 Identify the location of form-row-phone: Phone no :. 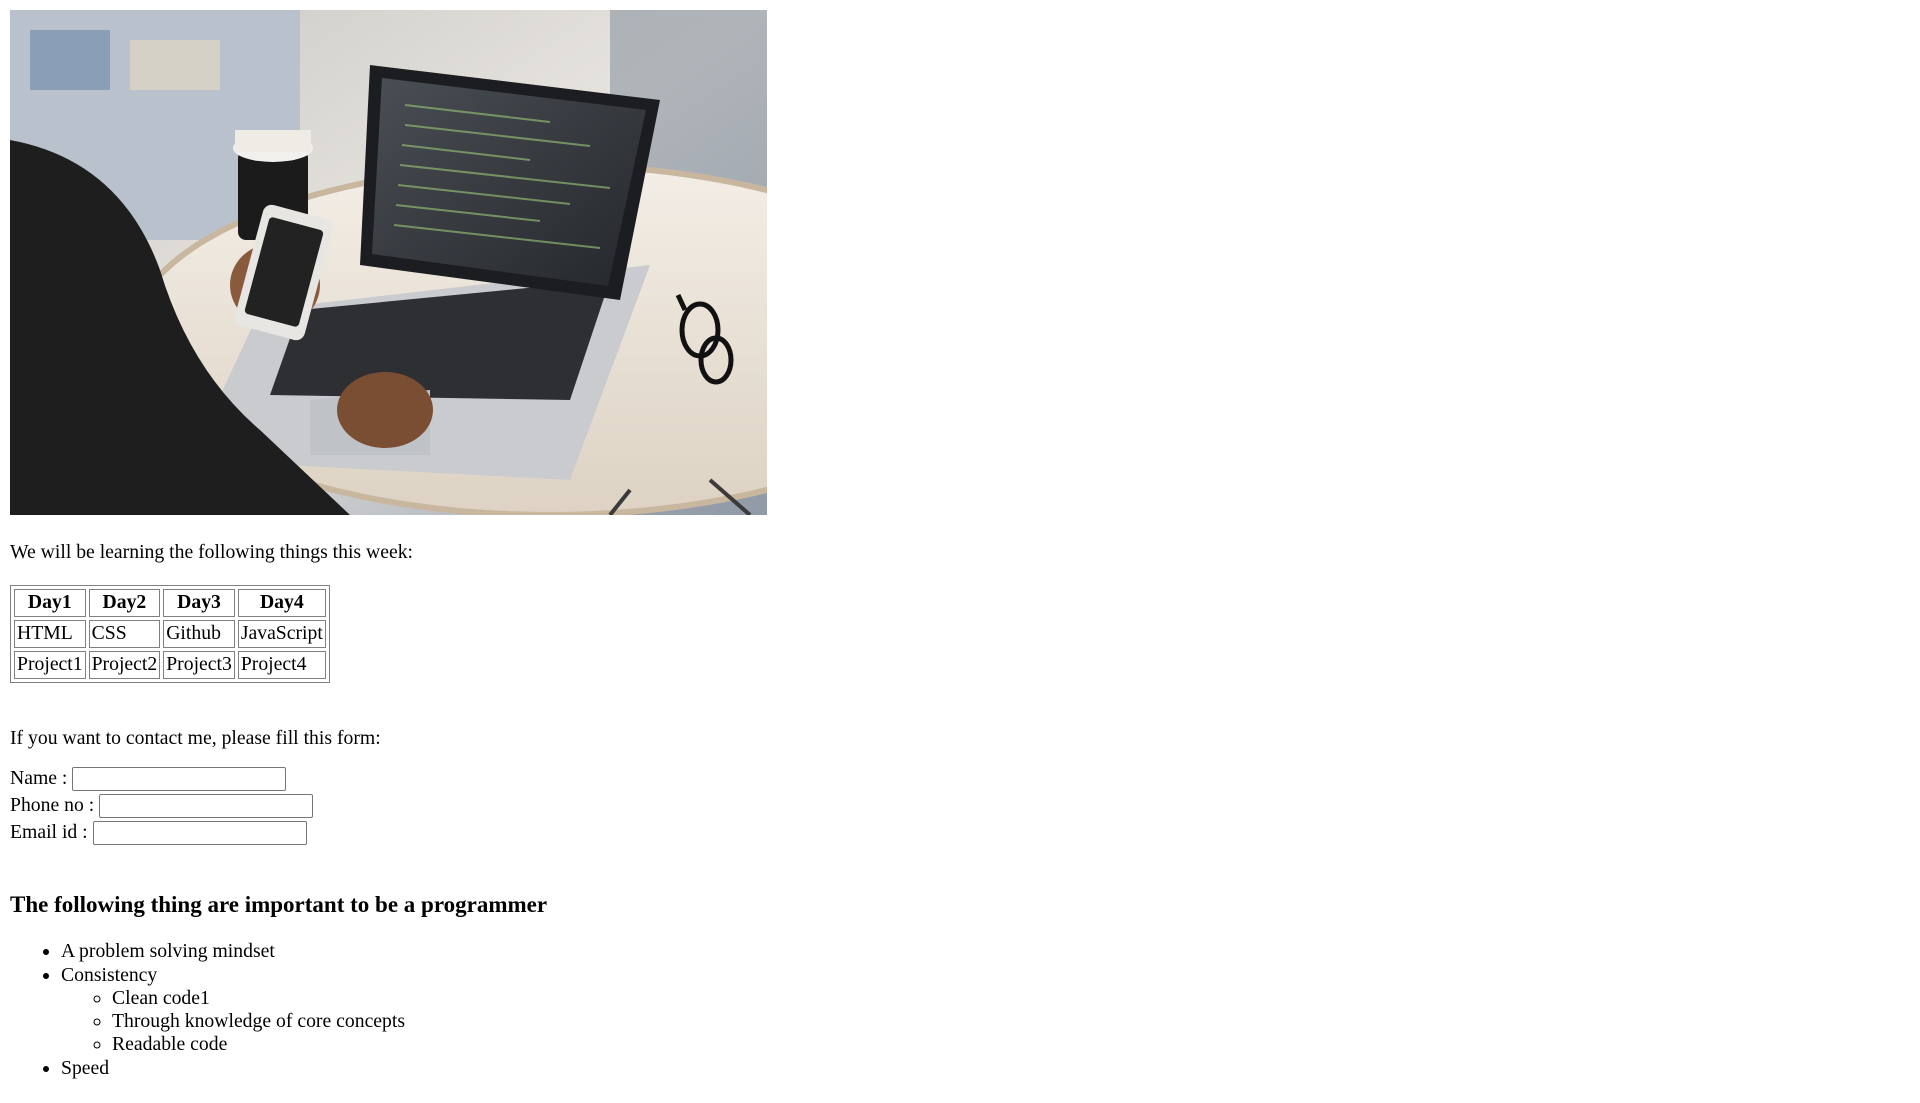
(388, 805).